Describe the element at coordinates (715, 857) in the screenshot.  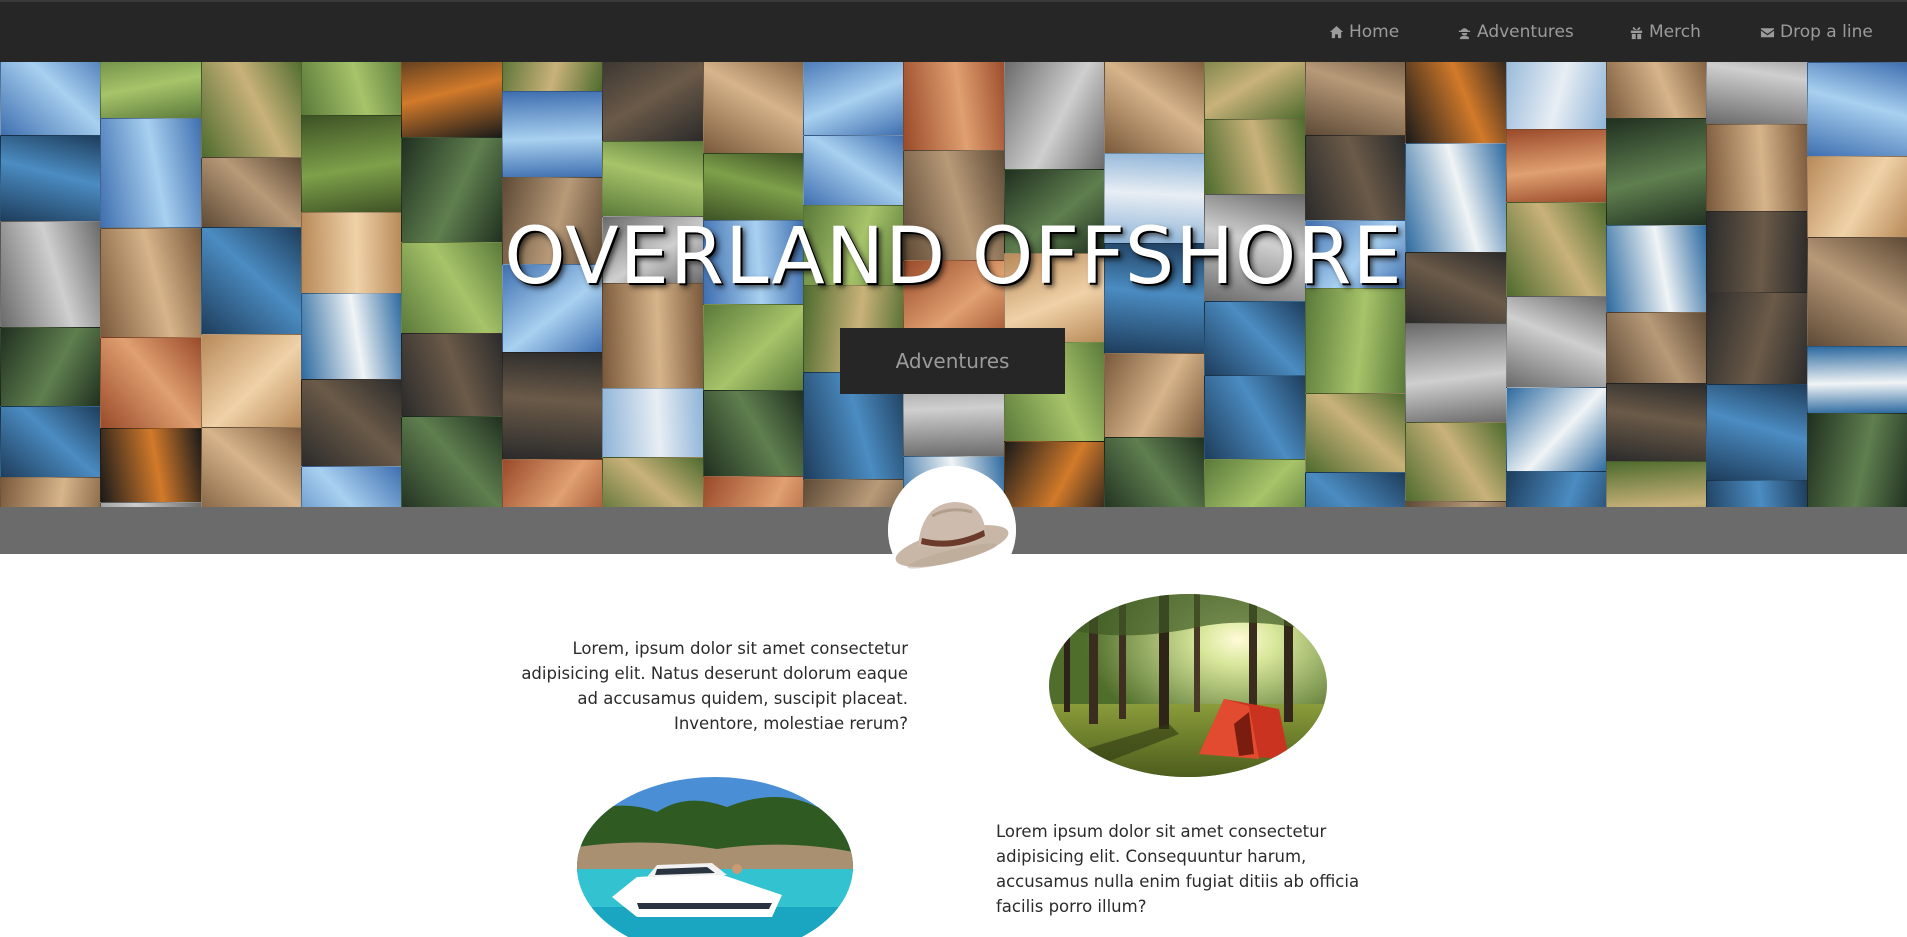
I see `boat-photo` at that location.